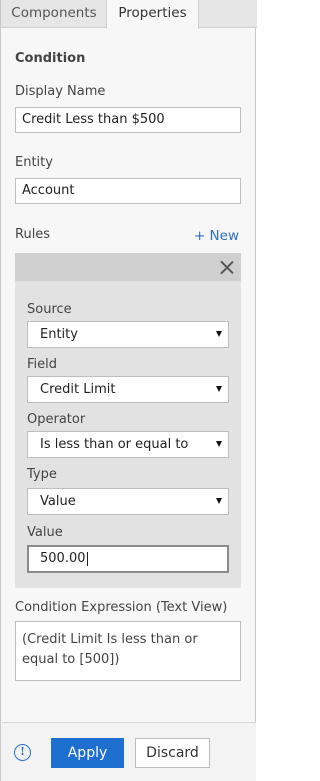 This screenshot has height=781, width=320. Describe the element at coordinates (128, 334) in the screenshot. I see `source-select: Entity` at that location.